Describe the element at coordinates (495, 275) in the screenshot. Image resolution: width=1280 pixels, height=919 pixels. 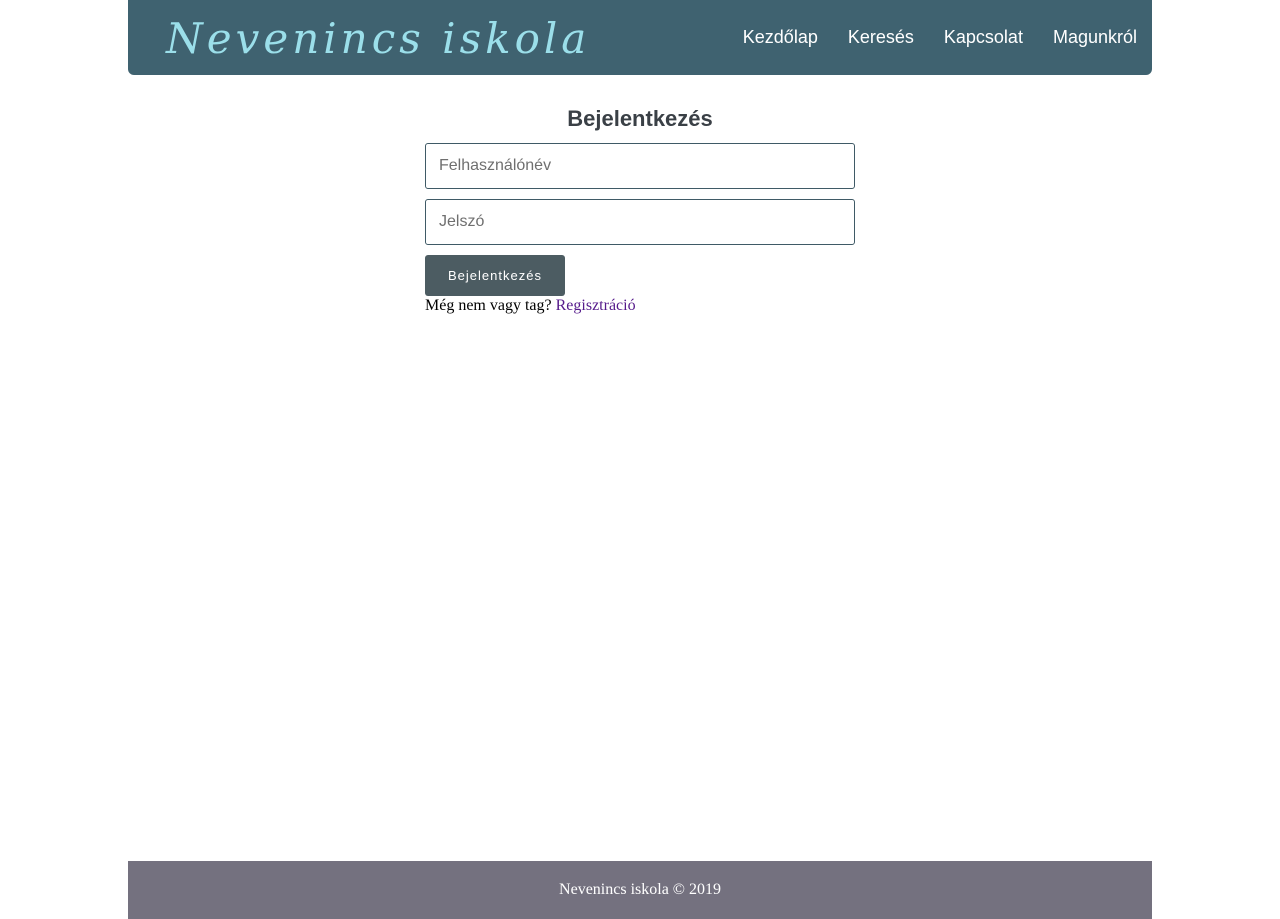
I see `login-button: Bejelentkezés` at that location.